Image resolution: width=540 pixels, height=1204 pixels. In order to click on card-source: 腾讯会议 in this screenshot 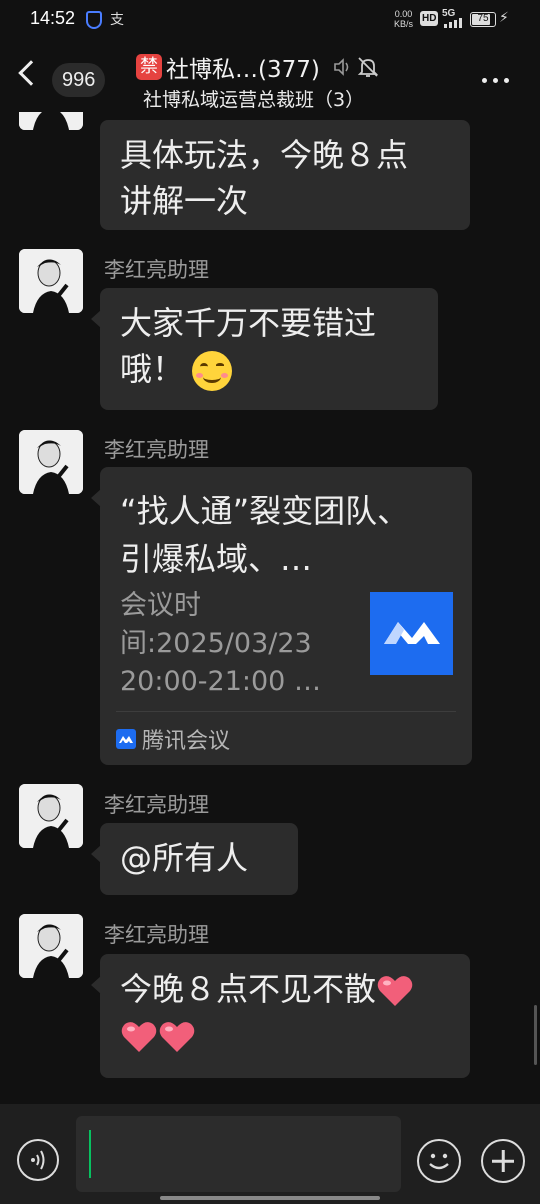, I will do `click(173, 739)`.